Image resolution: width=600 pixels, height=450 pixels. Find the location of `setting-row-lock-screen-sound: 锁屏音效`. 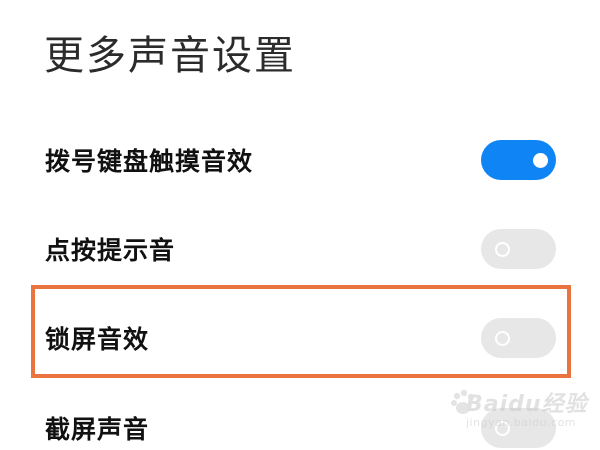

setting-row-lock-screen-sound: 锁屏音效 is located at coordinates (300, 338).